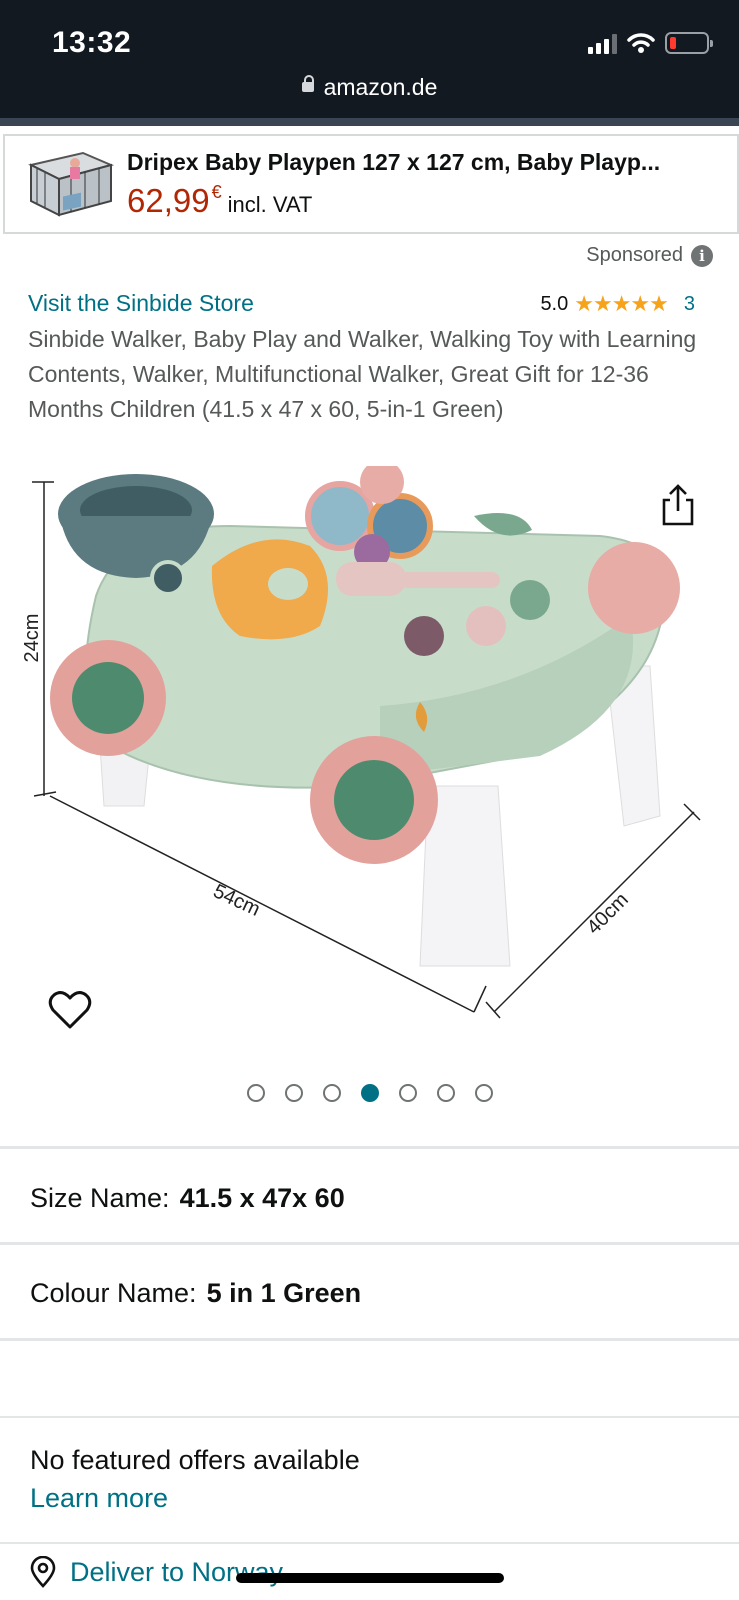 Image resolution: width=739 pixels, height=1600 pixels. Describe the element at coordinates (702, 255) in the screenshot. I see `info-icon: i` at that location.